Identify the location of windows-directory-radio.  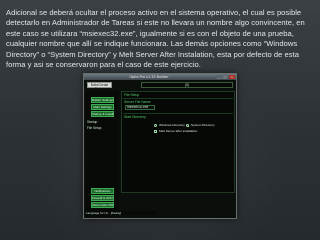
(155, 125).